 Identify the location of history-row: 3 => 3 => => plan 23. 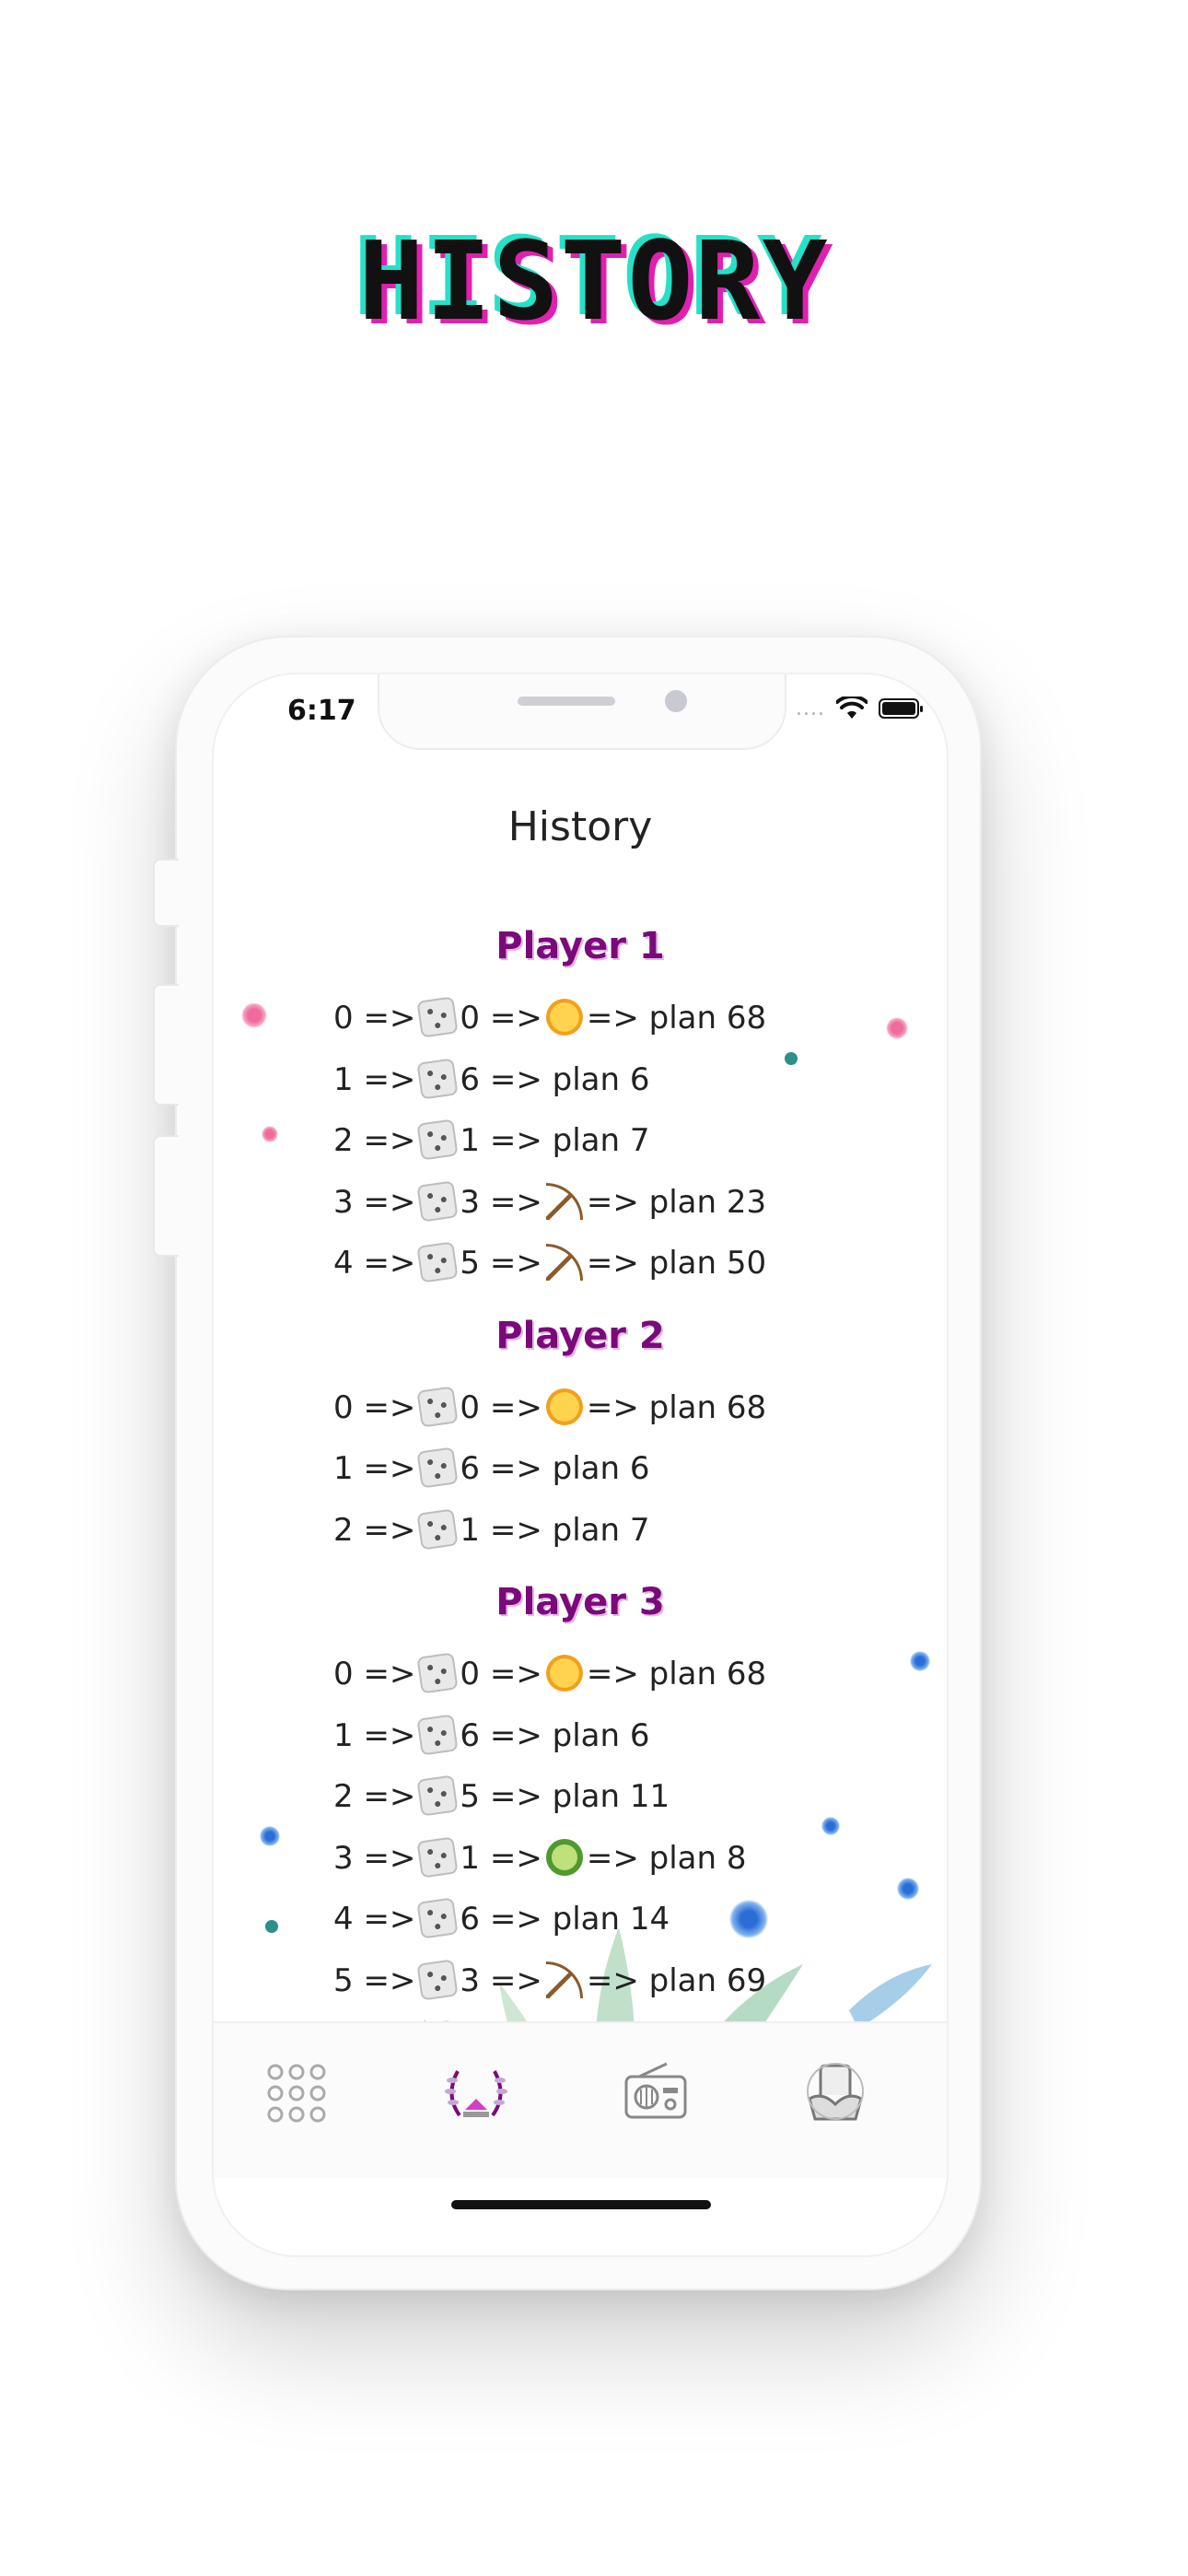
(580, 1203).